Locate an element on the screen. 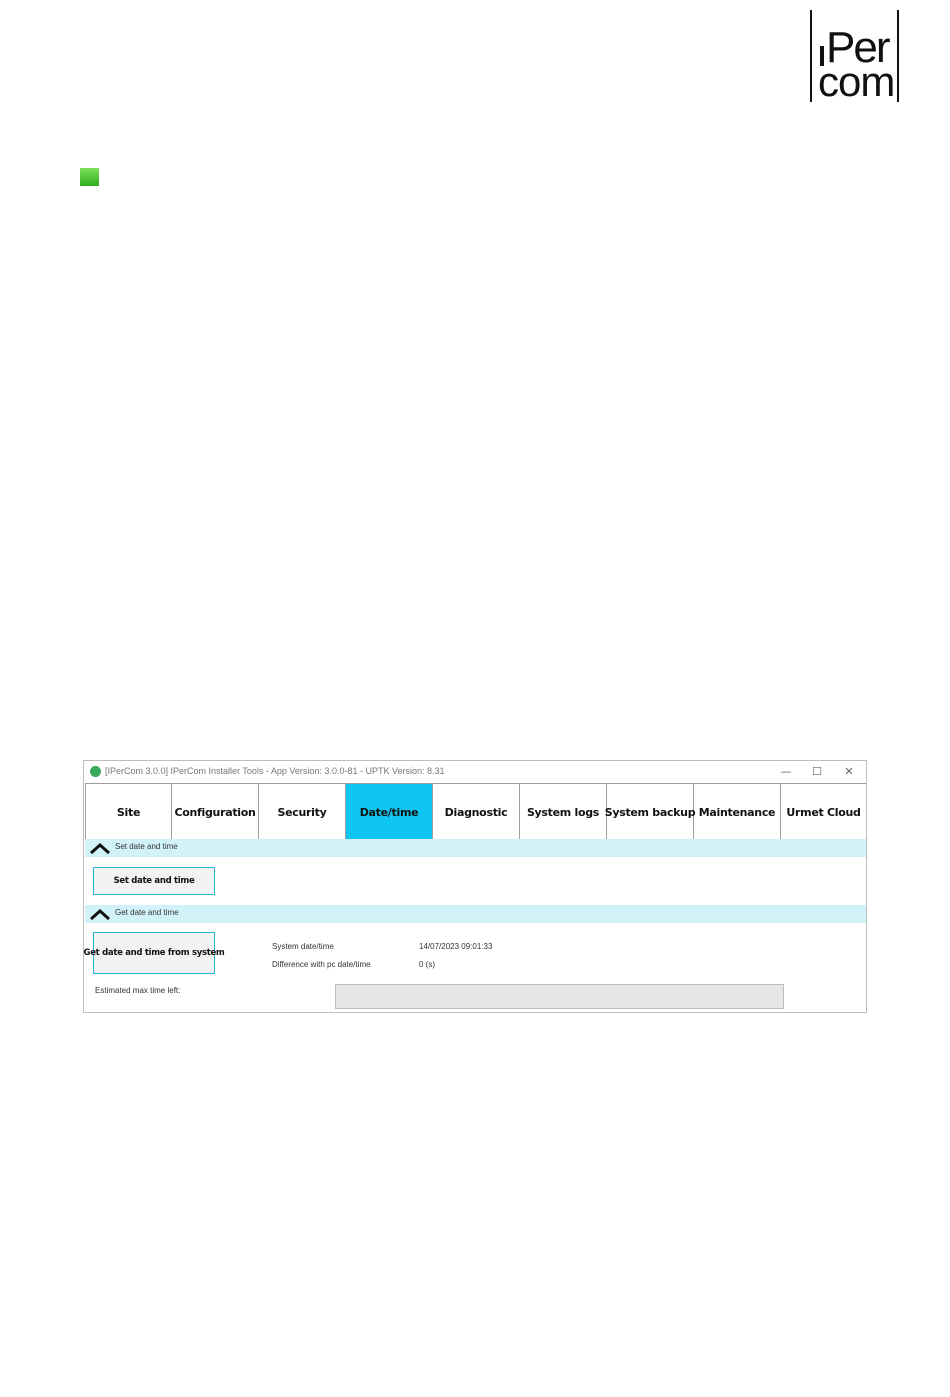  get-date-section-label: Get date and time is located at coordinates (147, 912).